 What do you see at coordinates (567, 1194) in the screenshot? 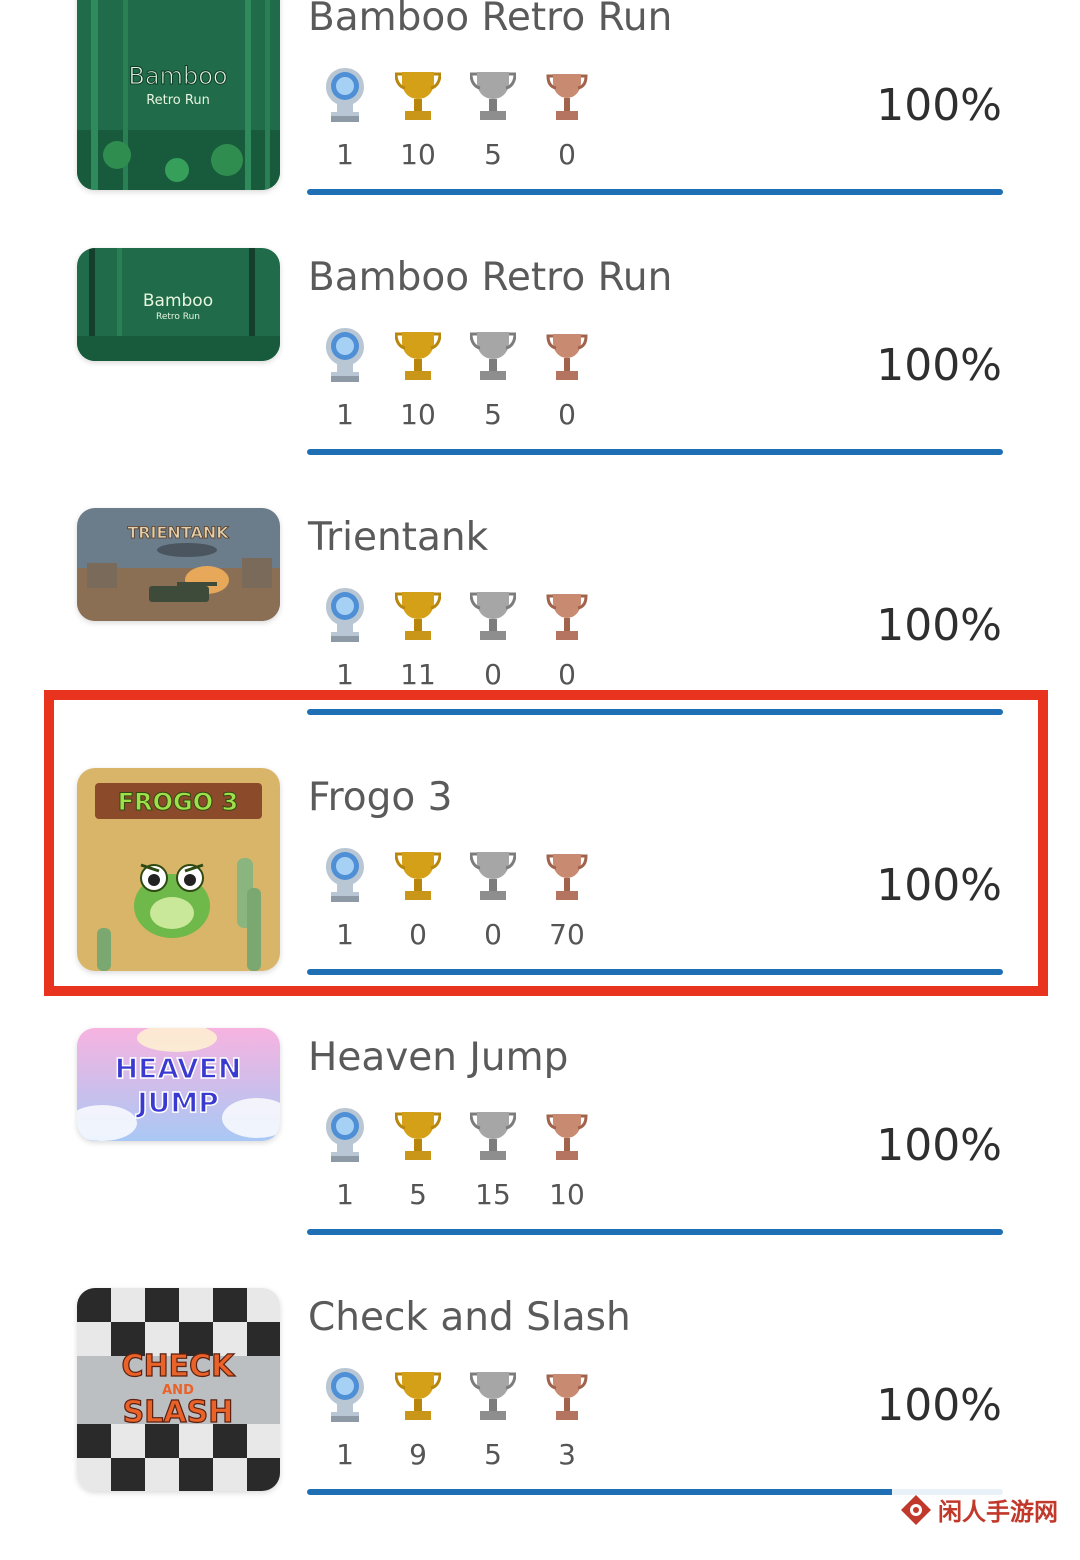
I see `bronze-count: 10` at bounding box center [567, 1194].